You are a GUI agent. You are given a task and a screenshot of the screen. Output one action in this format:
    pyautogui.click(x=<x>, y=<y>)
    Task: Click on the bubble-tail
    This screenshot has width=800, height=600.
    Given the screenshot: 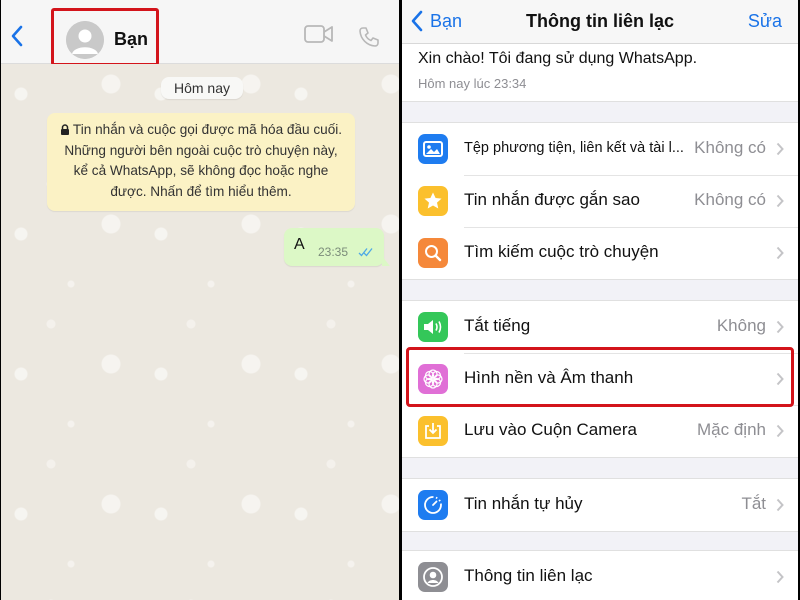 What is the action you would take?
    pyautogui.click(x=386, y=261)
    